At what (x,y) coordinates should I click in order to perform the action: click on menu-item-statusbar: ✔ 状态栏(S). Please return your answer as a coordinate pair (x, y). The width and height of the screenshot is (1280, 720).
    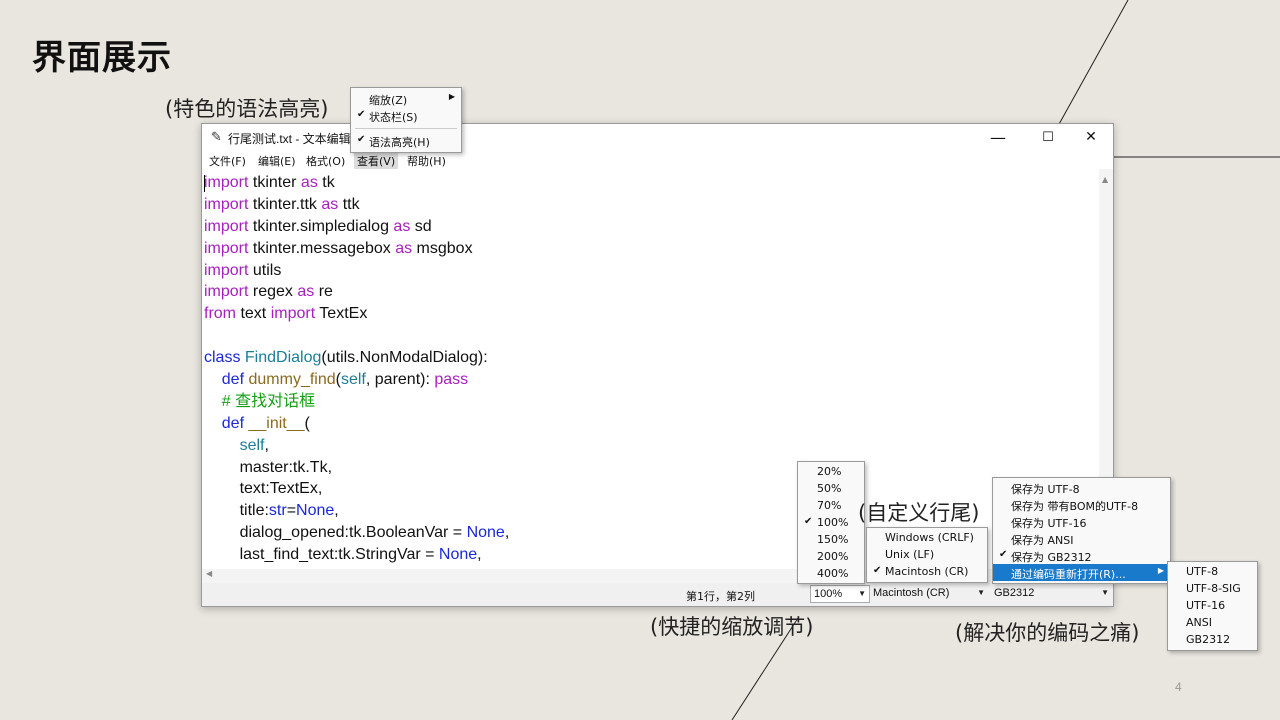
    Looking at the image, I should click on (406, 115).